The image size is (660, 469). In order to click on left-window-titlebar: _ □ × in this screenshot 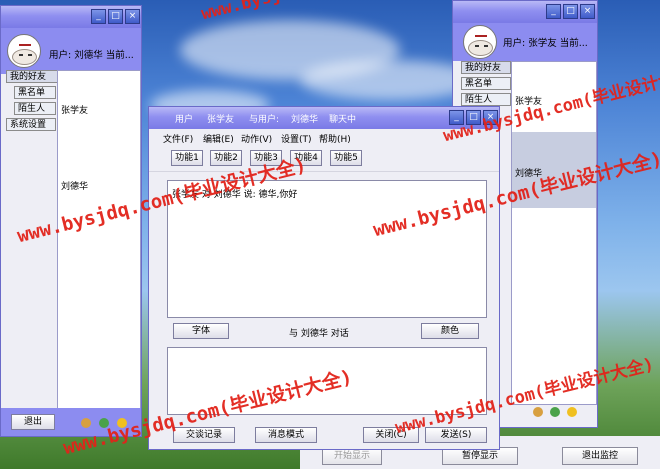, I will do `click(71, 17)`.